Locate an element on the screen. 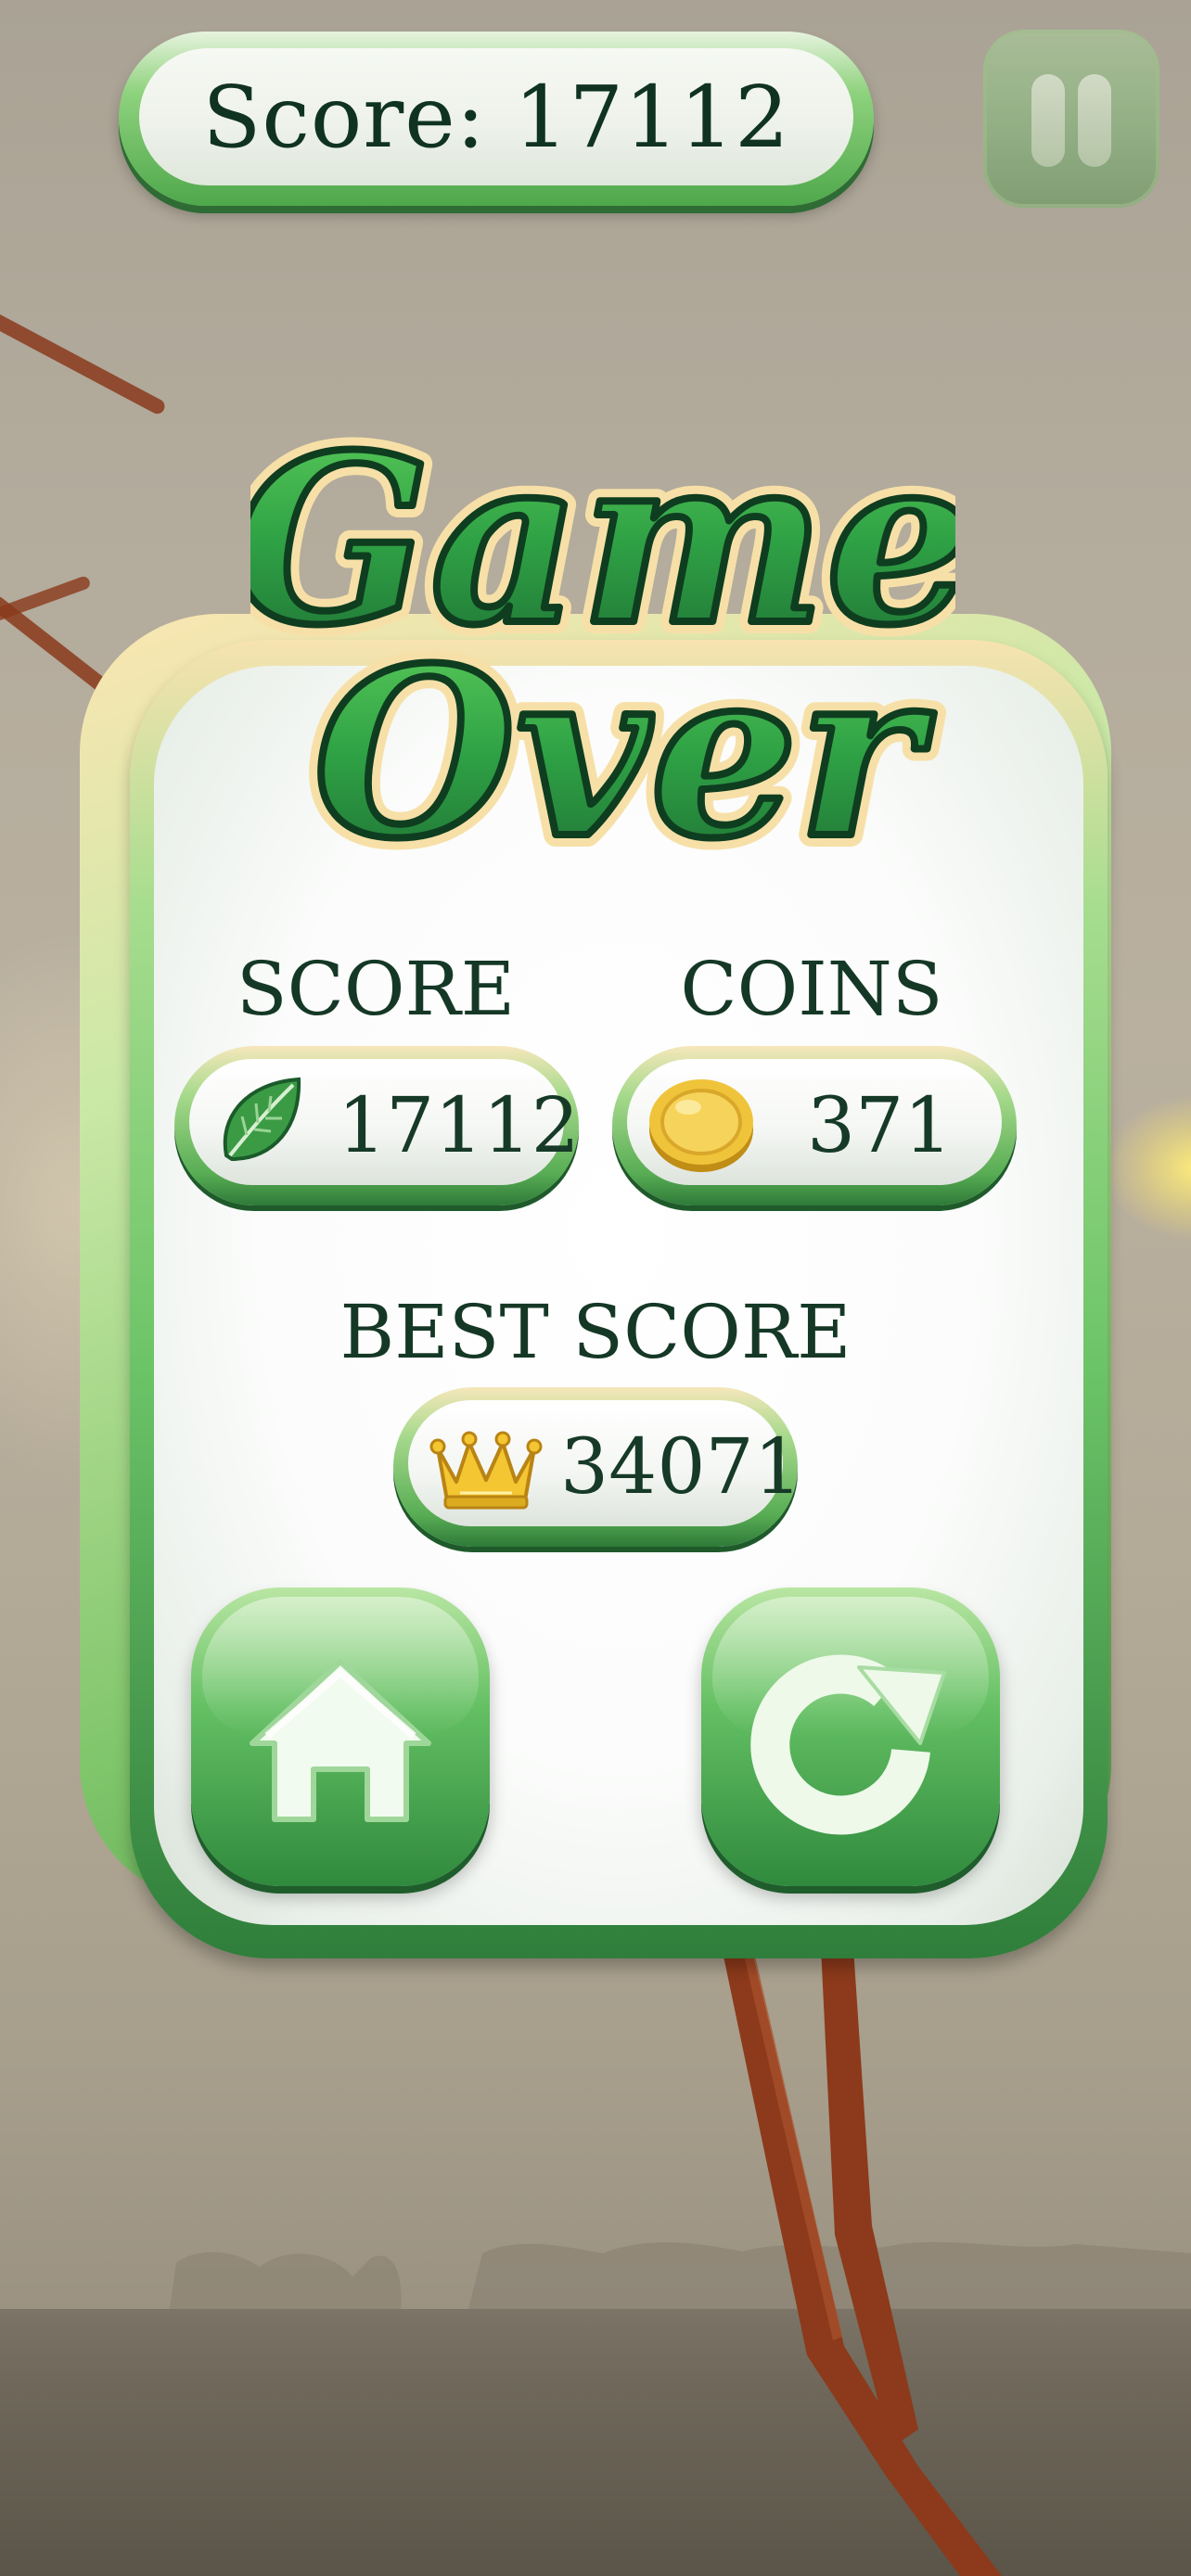 This screenshot has height=2576, width=1191. best-score-pill: 34071 is located at coordinates (597, 1467).